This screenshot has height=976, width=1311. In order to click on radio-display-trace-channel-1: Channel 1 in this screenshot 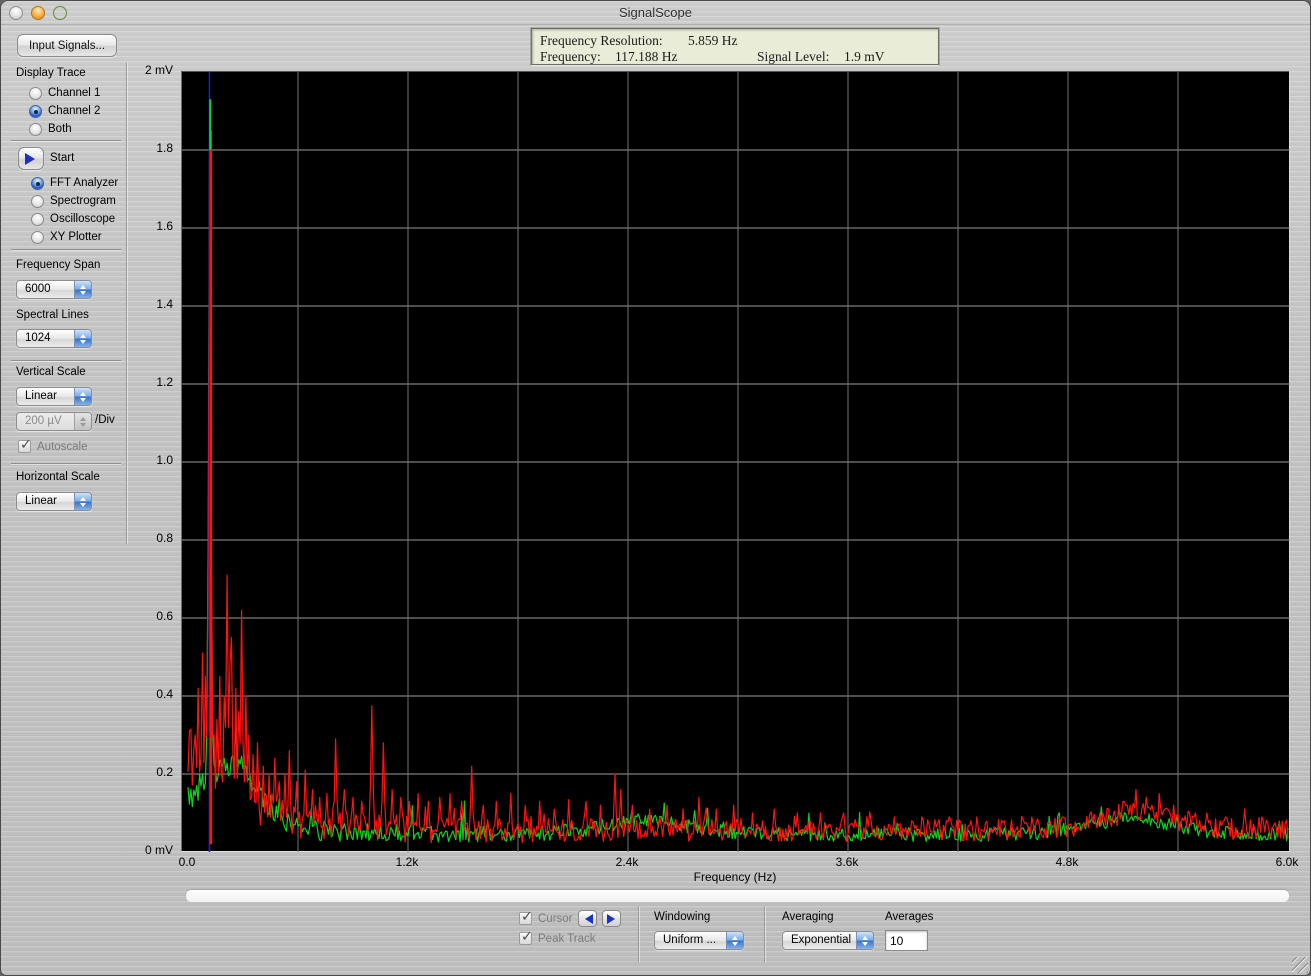, I will do `click(64, 93)`.